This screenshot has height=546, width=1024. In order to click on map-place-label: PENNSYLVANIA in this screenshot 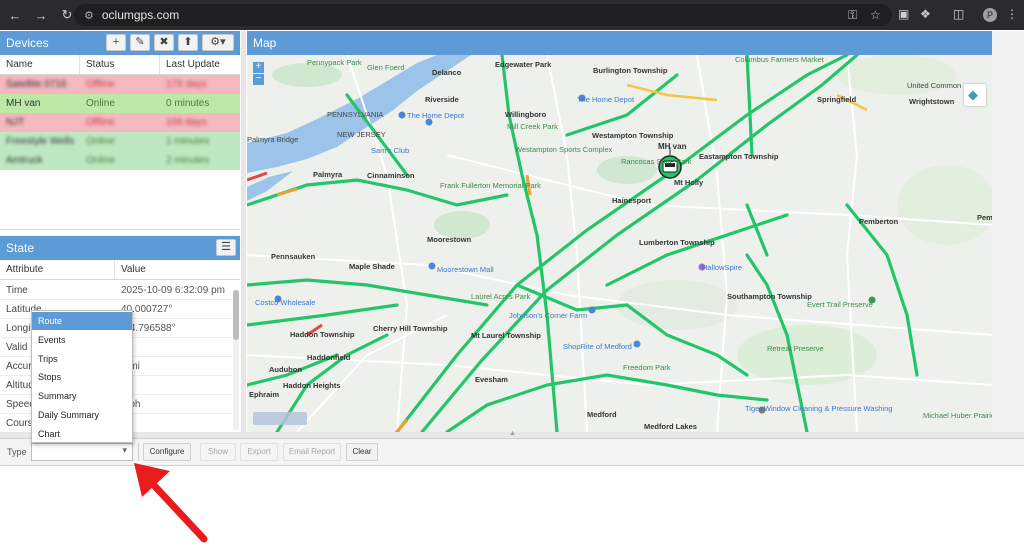, I will do `click(355, 114)`.